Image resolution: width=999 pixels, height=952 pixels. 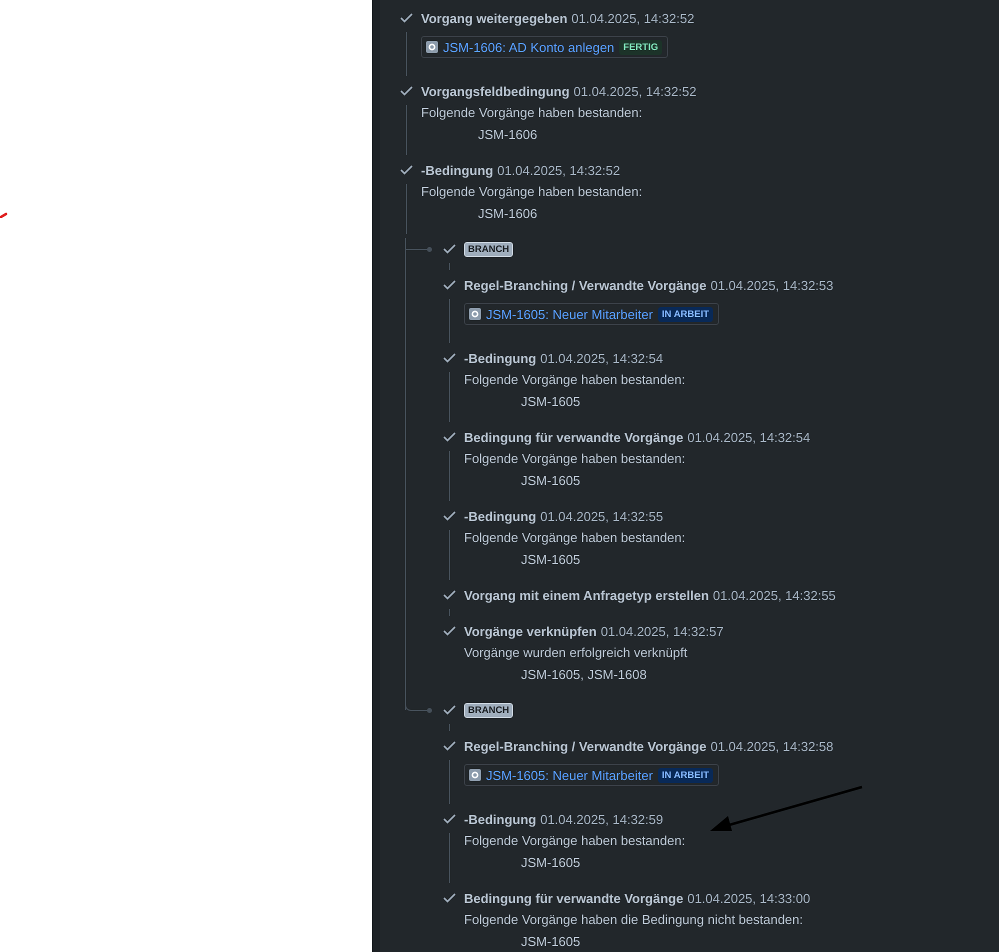 I want to click on entry-message: Folgende Vorgänge haben die Bedingung nicht bestanden:, so click(x=634, y=920).